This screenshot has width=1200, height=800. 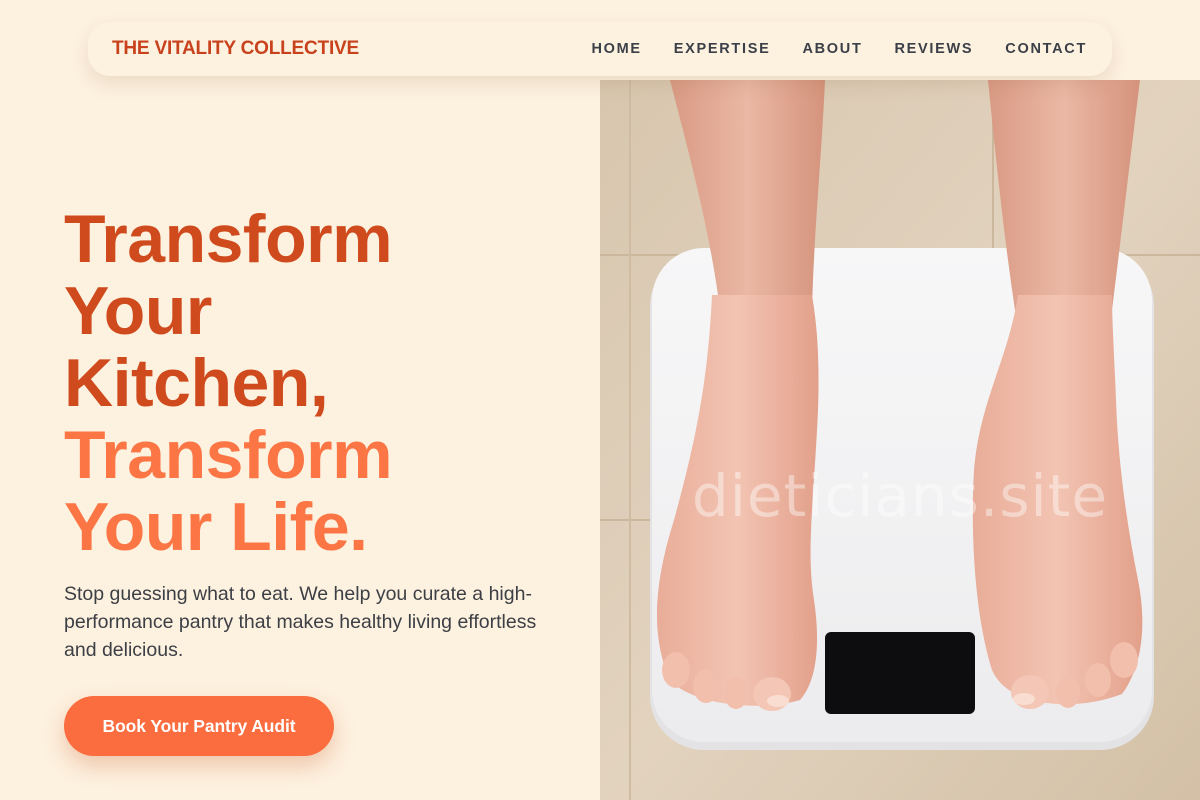 What do you see at coordinates (235, 49) in the screenshot?
I see `brand-logo: THE VITALITY COLLECTIVE` at bounding box center [235, 49].